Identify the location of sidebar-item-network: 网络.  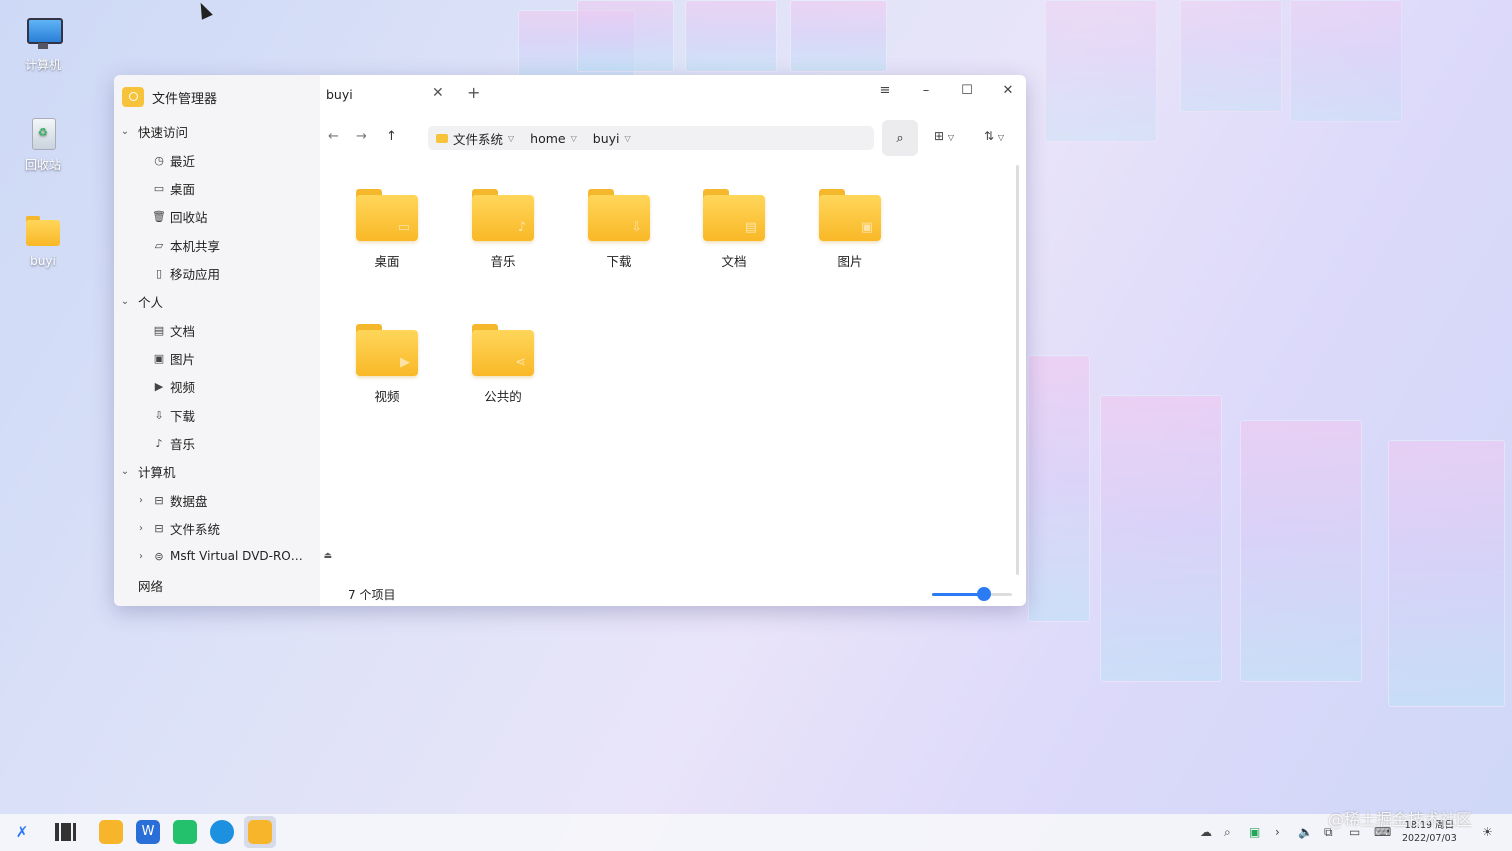
(229, 585).